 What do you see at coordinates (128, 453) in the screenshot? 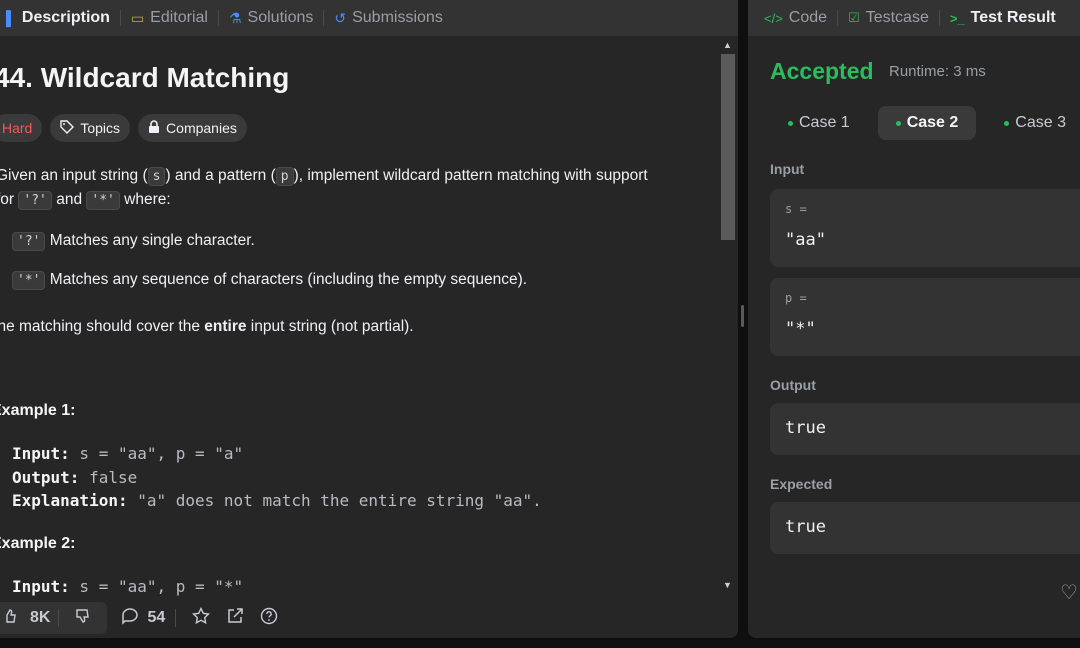
I see `example-1-input: Input: s = "aa", p = "a"` at bounding box center [128, 453].